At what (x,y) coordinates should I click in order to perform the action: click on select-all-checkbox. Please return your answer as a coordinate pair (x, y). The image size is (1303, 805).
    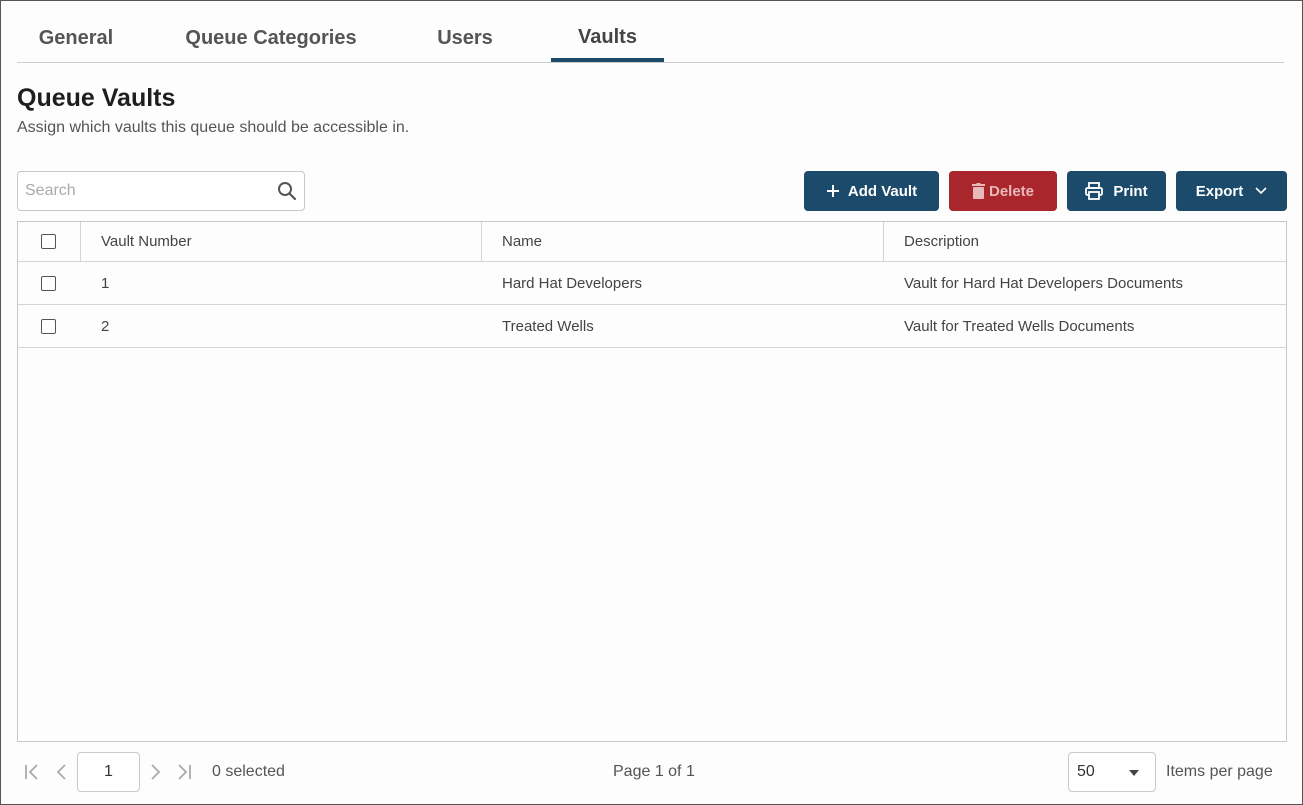
    Looking at the image, I should click on (48, 241).